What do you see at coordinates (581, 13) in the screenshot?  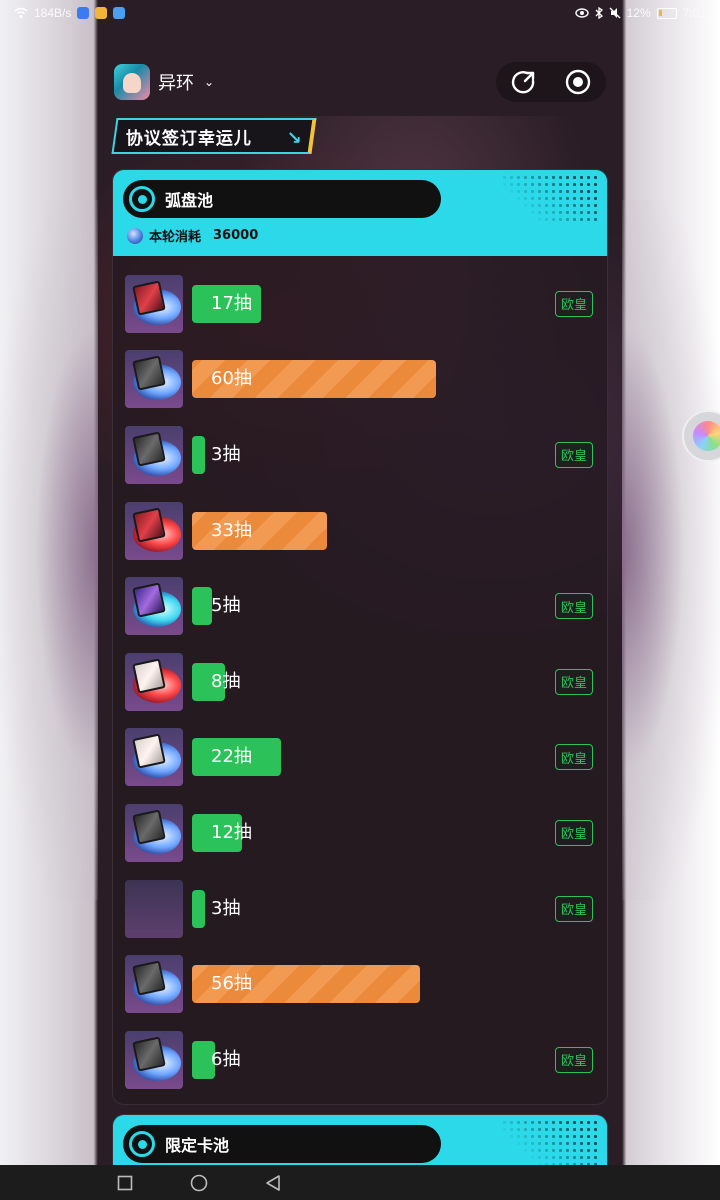 I see `eye-icon` at bounding box center [581, 13].